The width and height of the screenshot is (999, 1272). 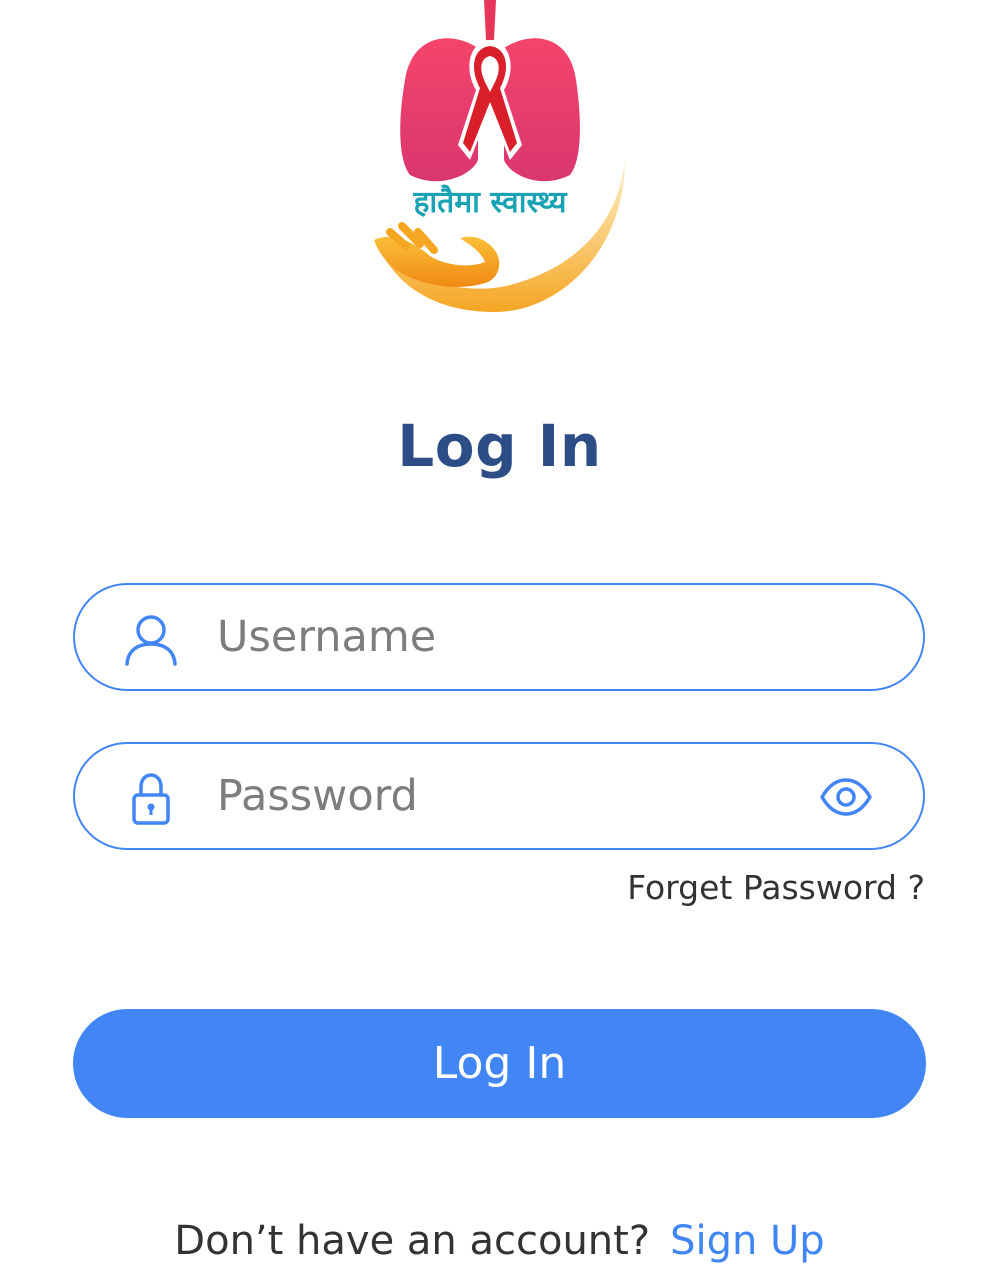 I want to click on signup-link: Sign Up, so click(x=747, y=1241).